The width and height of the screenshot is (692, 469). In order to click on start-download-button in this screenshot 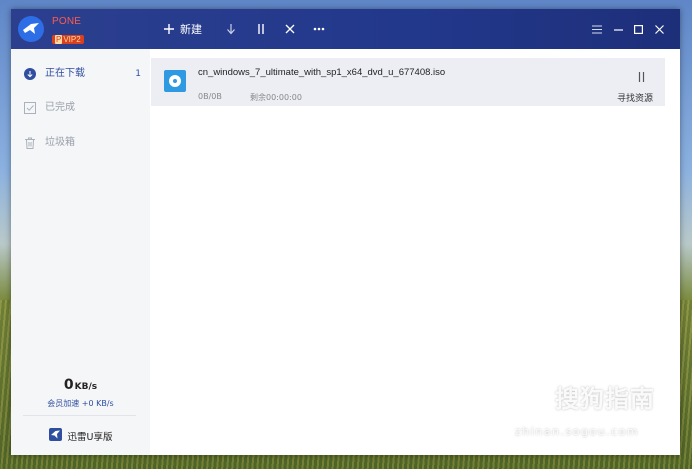, I will do `click(231, 29)`.